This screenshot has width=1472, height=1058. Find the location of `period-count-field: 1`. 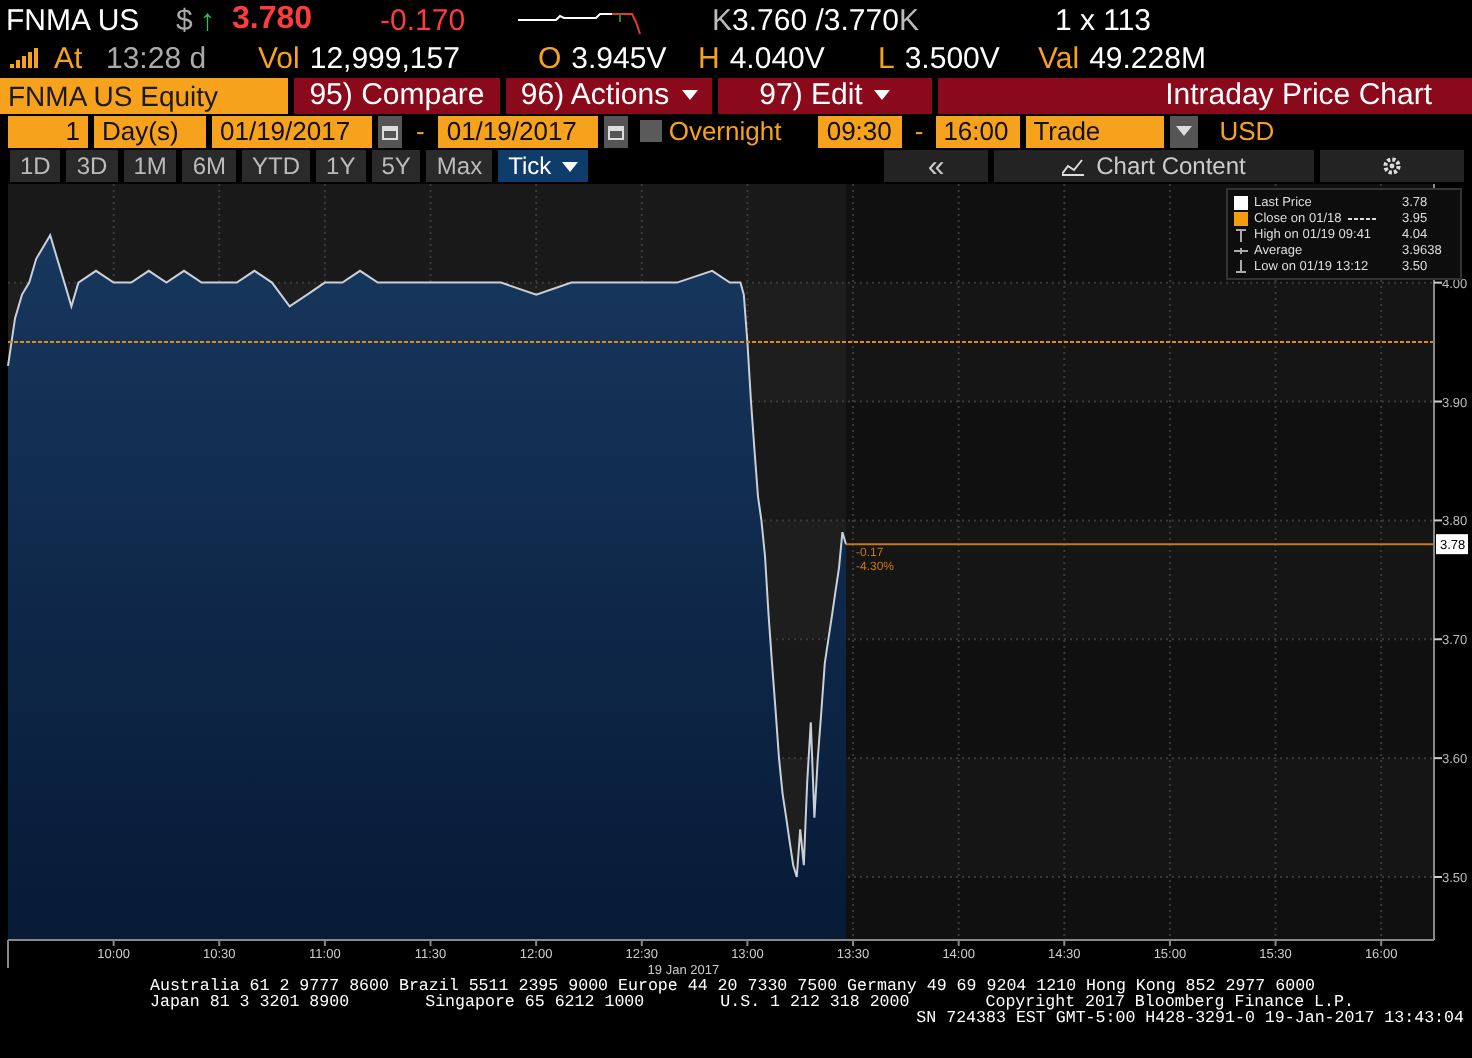

period-count-field: 1 is located at coordinates (48, 131).